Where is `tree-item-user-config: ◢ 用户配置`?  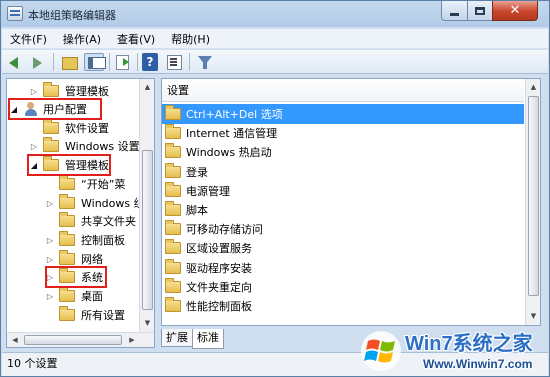 tree-item-user-config: ◢ 用户配置 is located at coordinates (81, 109).